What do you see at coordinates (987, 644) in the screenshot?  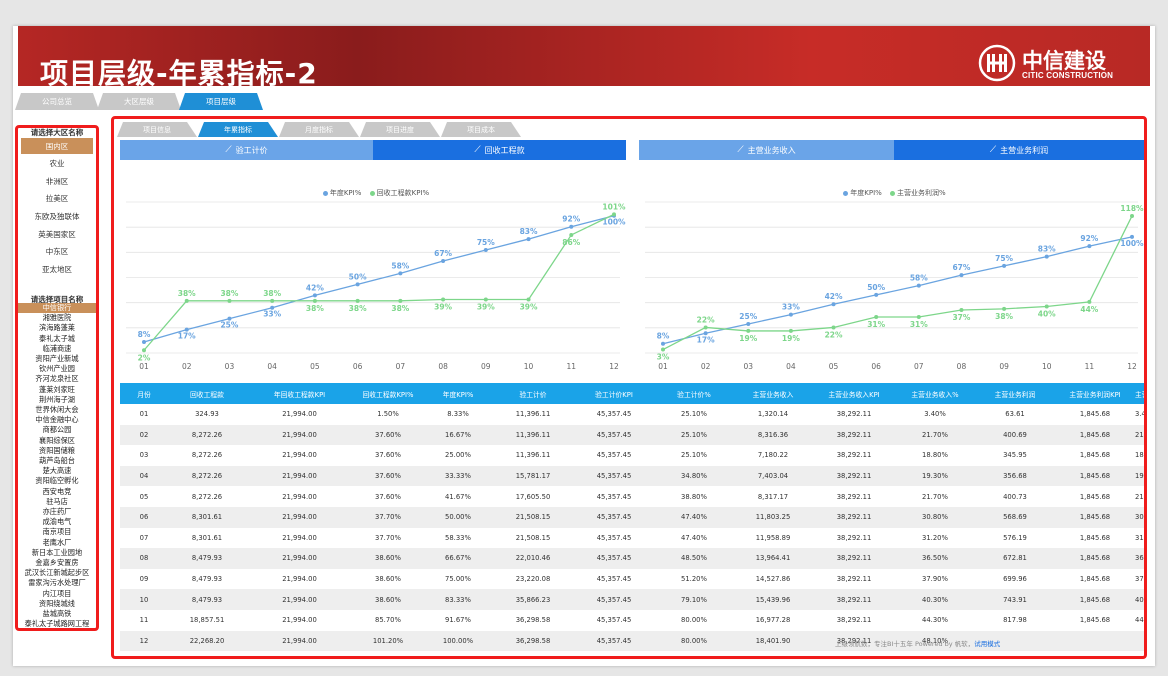 I see `trial-mode-link: 试用模式` at bounding box center [987, 644].